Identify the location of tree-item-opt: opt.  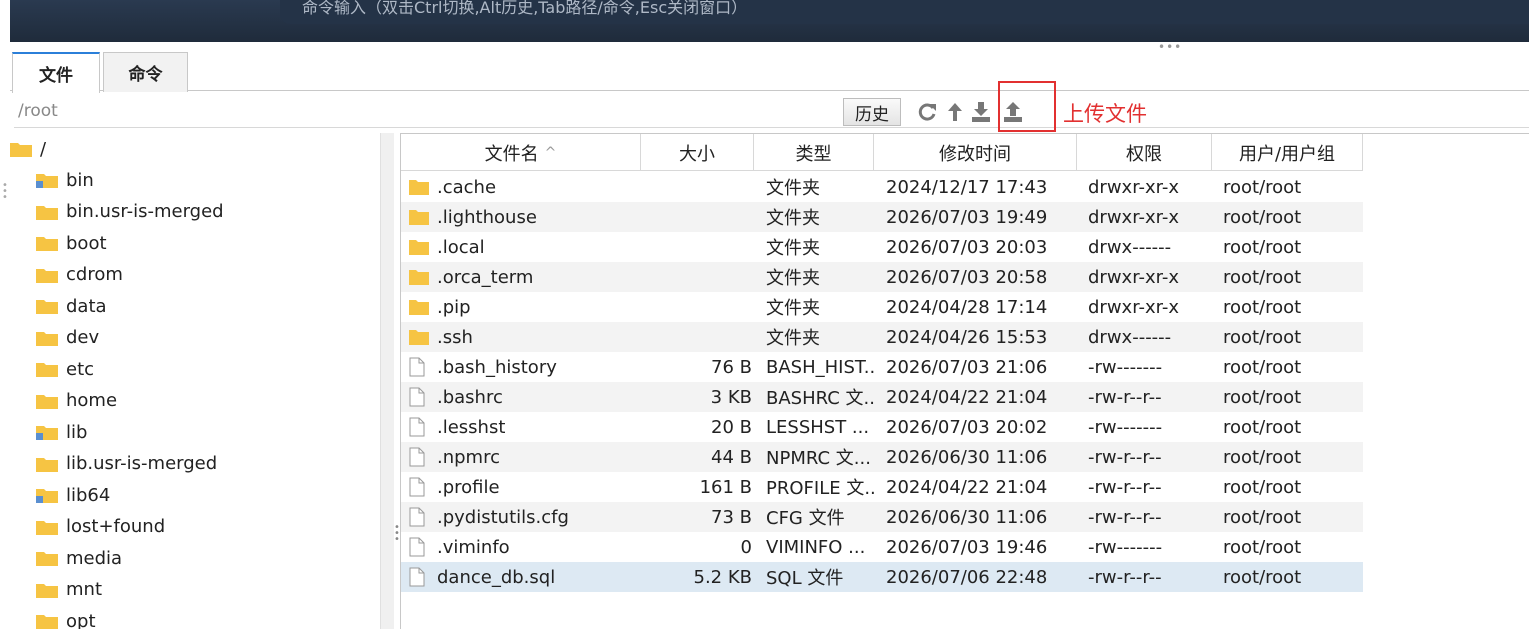
(66, 618).